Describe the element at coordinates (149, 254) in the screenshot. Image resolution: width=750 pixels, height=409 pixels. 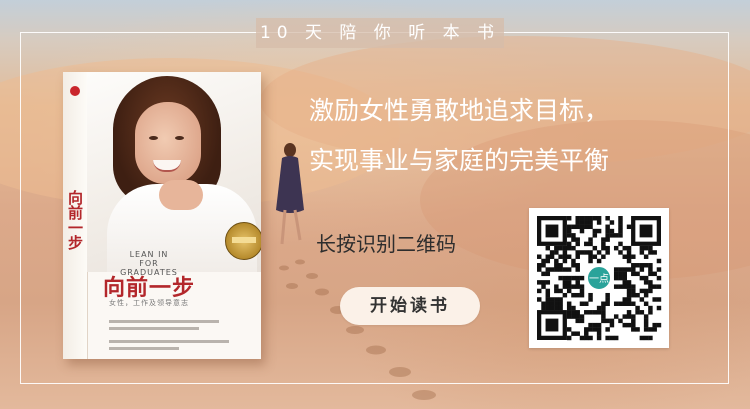
I see `cover-english-main: LEAN IN` at that location.